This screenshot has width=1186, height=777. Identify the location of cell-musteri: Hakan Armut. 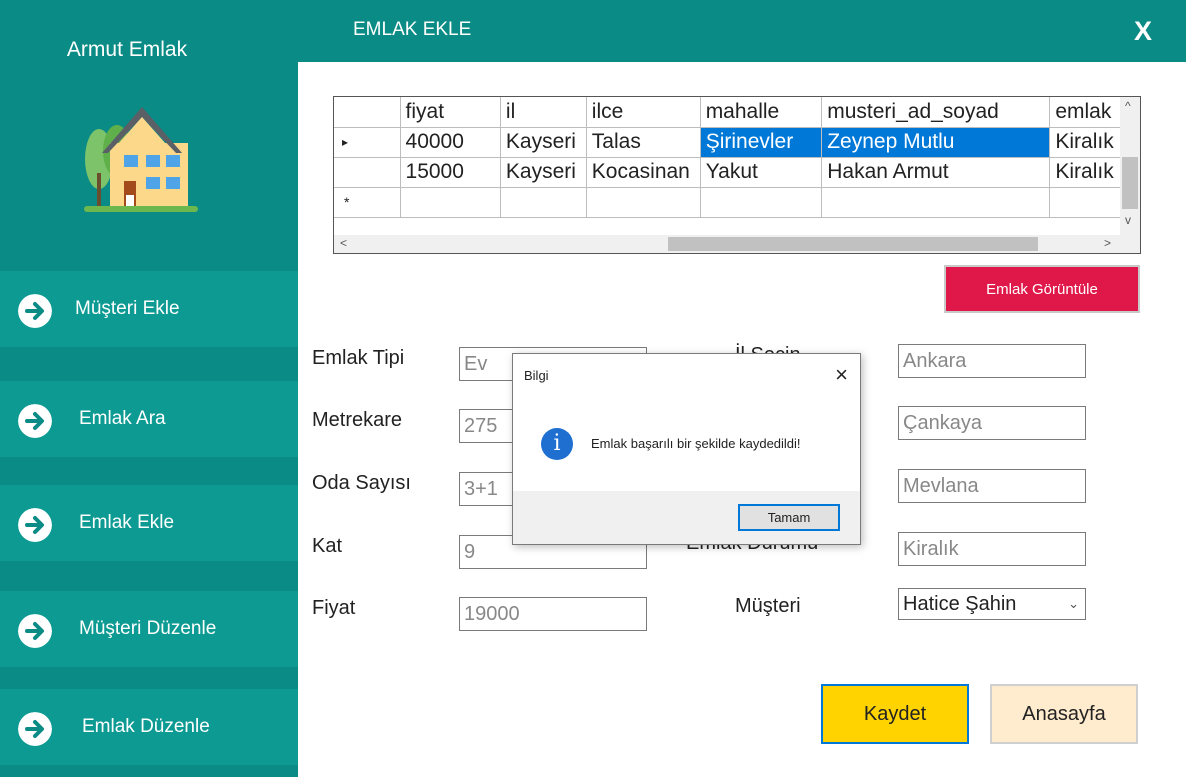
(936, 172).